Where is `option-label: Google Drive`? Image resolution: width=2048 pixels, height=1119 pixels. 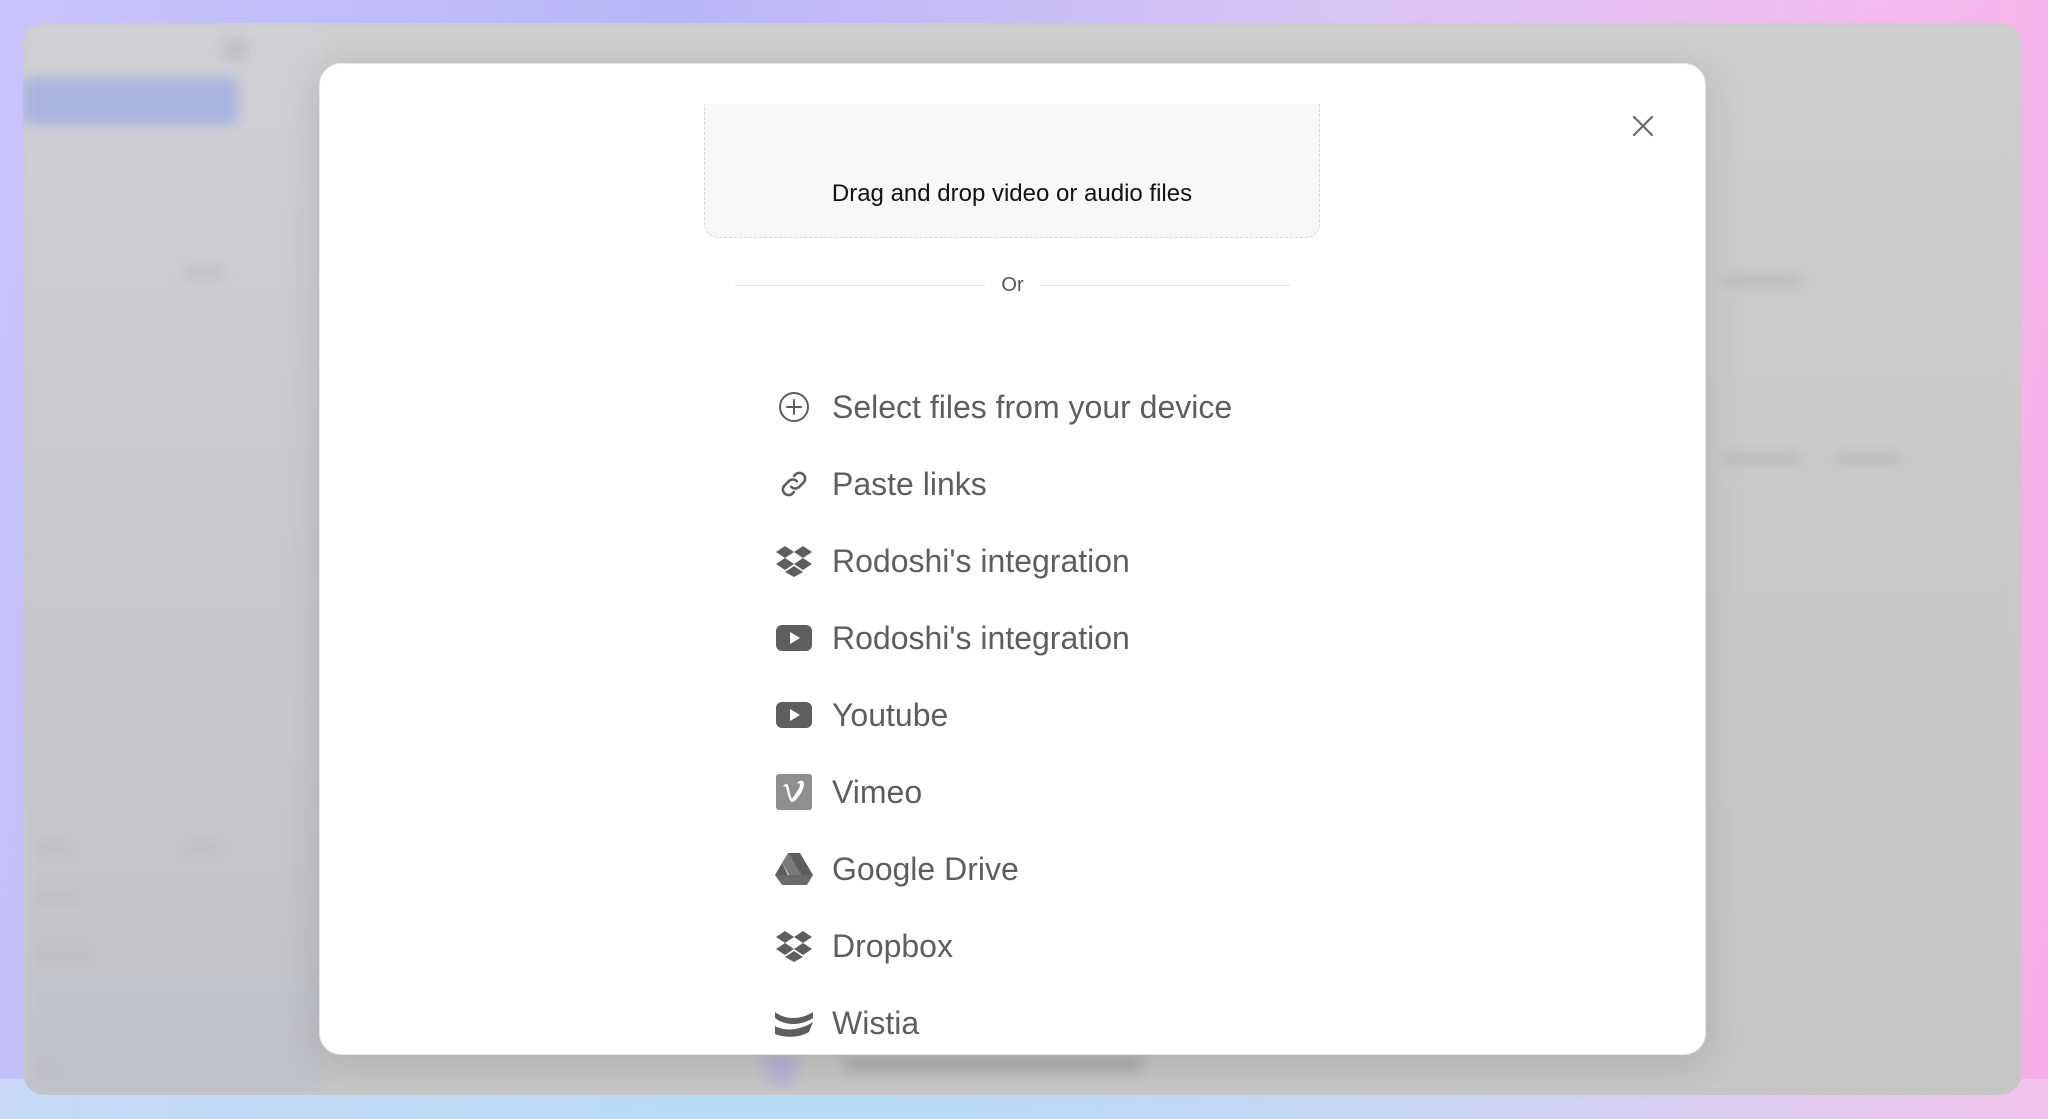 option-label: Google Drive is located at coordinates (925, 868).